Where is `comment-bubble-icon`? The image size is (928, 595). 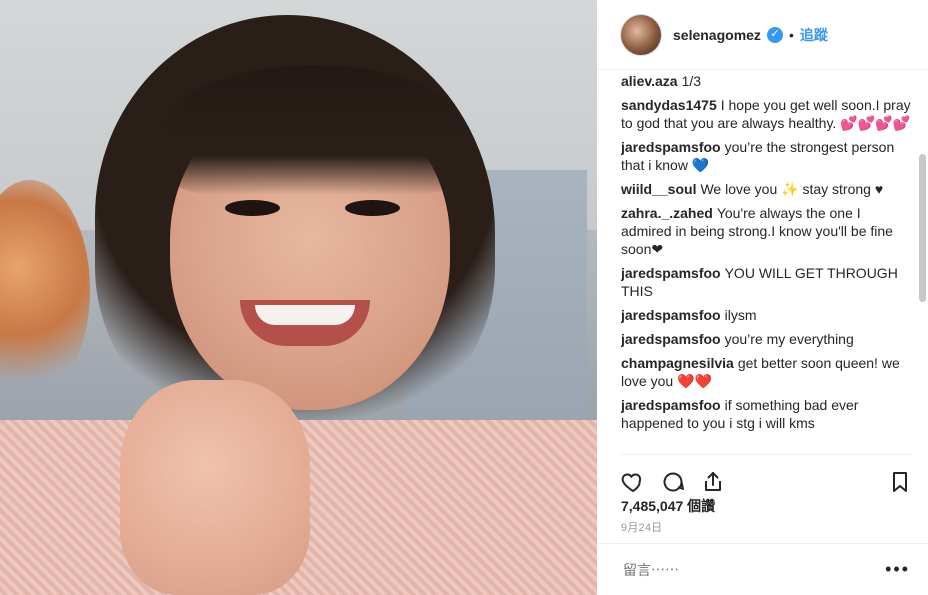
comment-bubble-icon is located at coordinates (673, 481).